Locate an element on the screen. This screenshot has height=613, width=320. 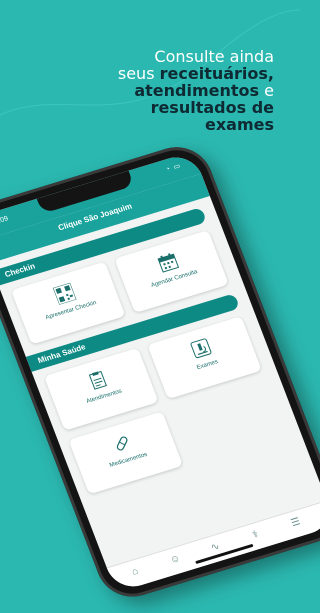
section-title-minha-saude: Minha Saúde is located at coordinates (61, 354).